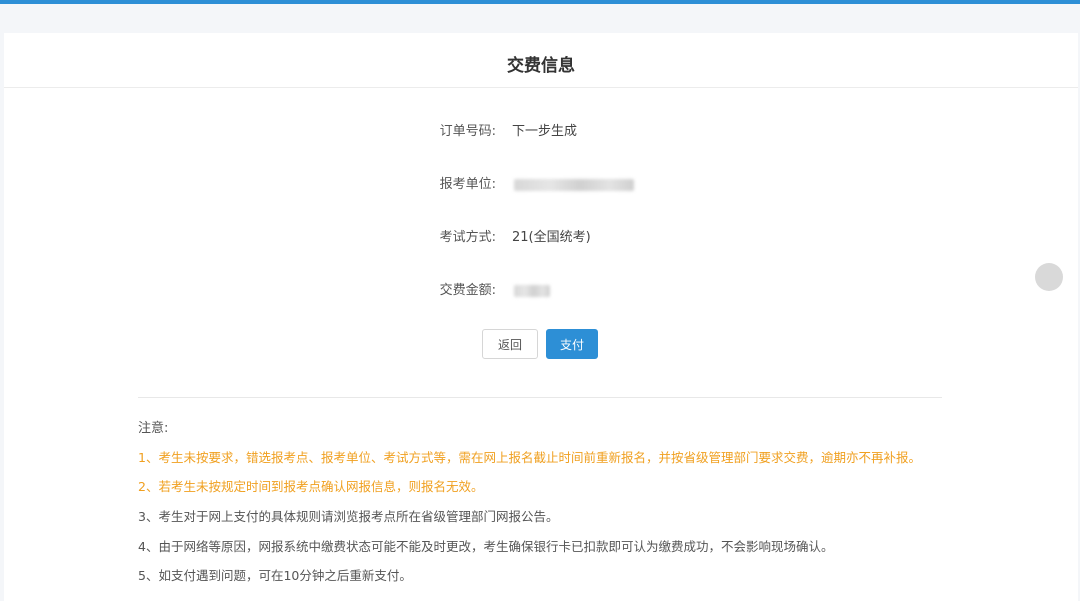 The image size is (1080, 601). Describe the element at coordinates (275, 575) in the screenshot. I see `note-item-5: 5、如支付遇到问题，可在10分钟之后重新支付。` at that location.